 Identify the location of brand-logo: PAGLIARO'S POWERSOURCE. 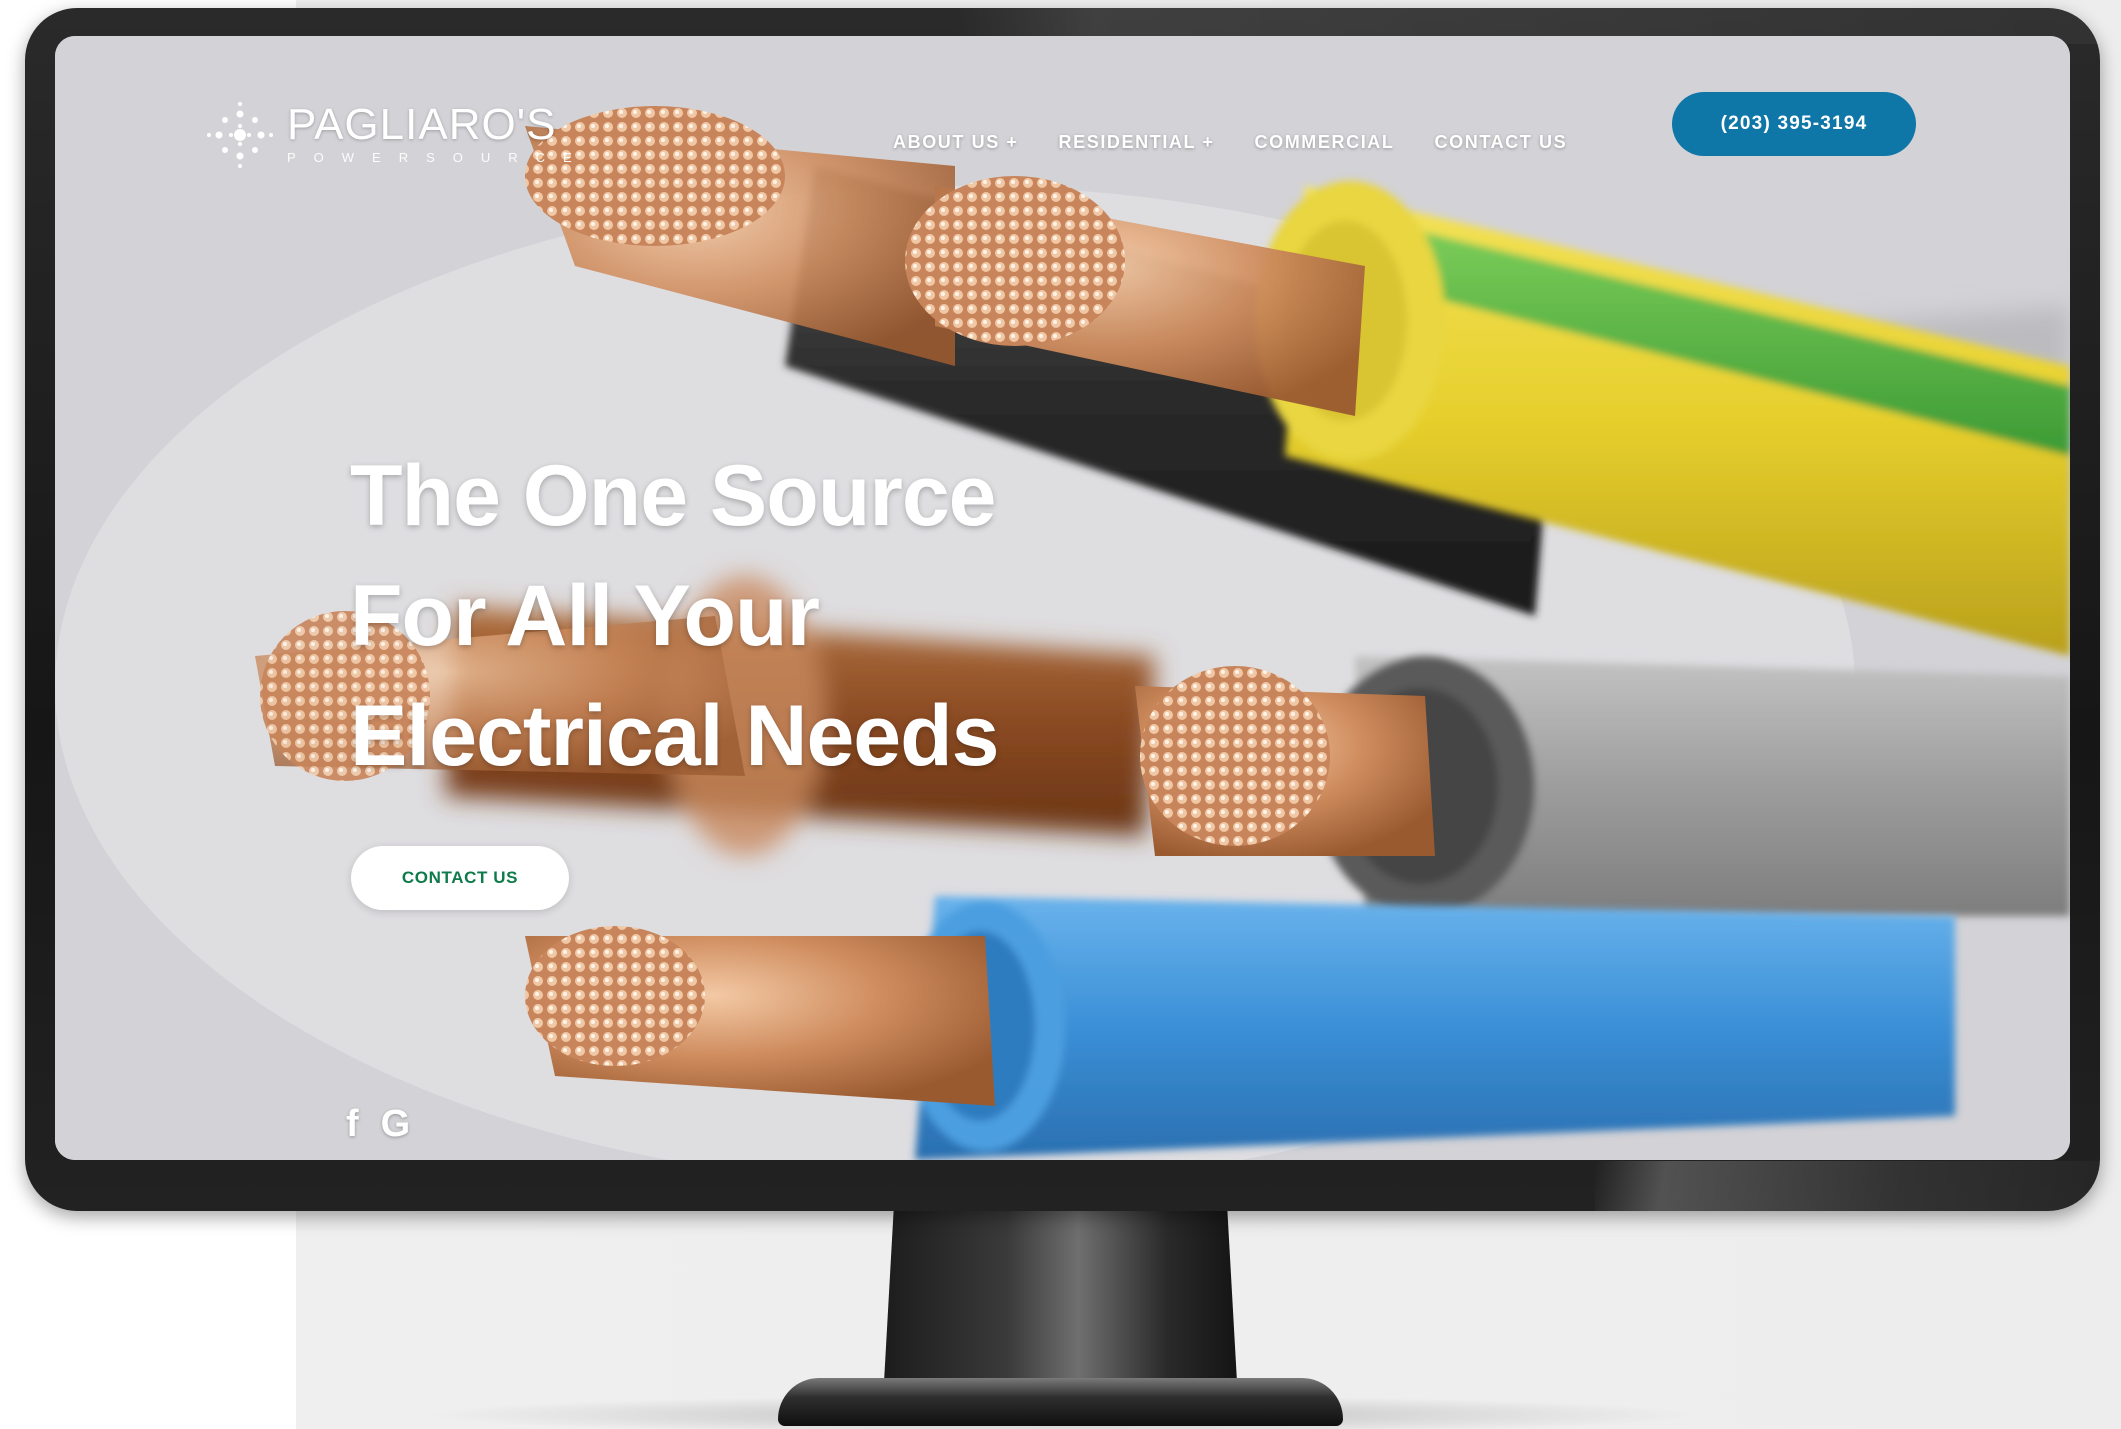
(415, 135).